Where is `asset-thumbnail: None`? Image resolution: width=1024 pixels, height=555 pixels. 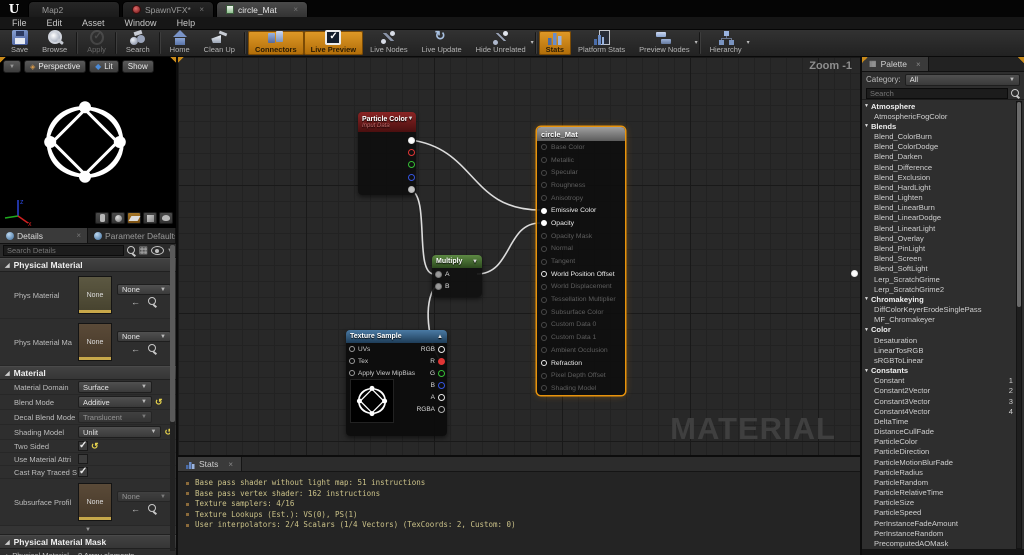 asset-thumbnail: None is located at coordinates (95, 295).